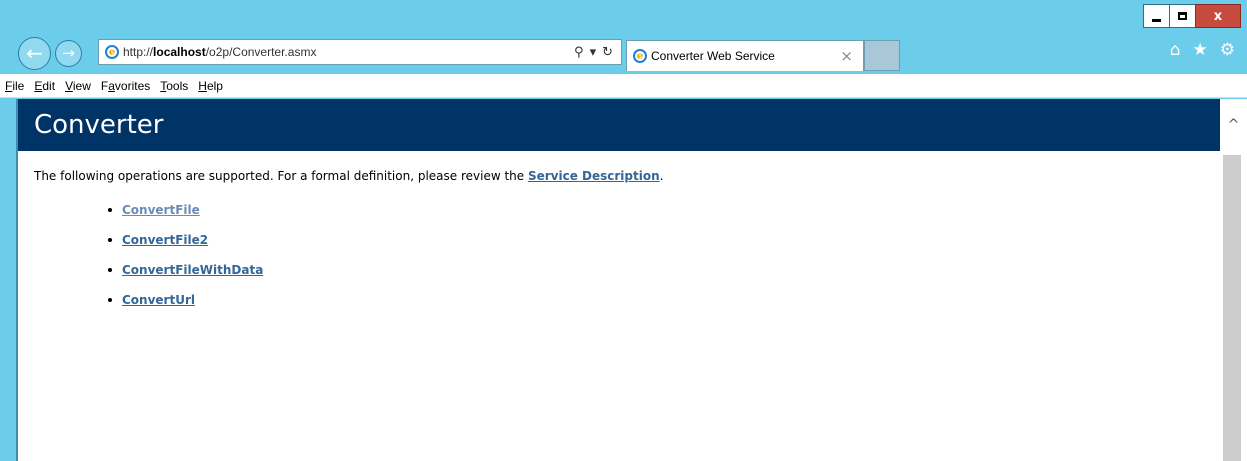 This screenshot has width=1247, height=461. What do you see at coordinates (579, 52) in the screenshot?
I see `search-icon: ⚲` at bounding box center [579, 52].